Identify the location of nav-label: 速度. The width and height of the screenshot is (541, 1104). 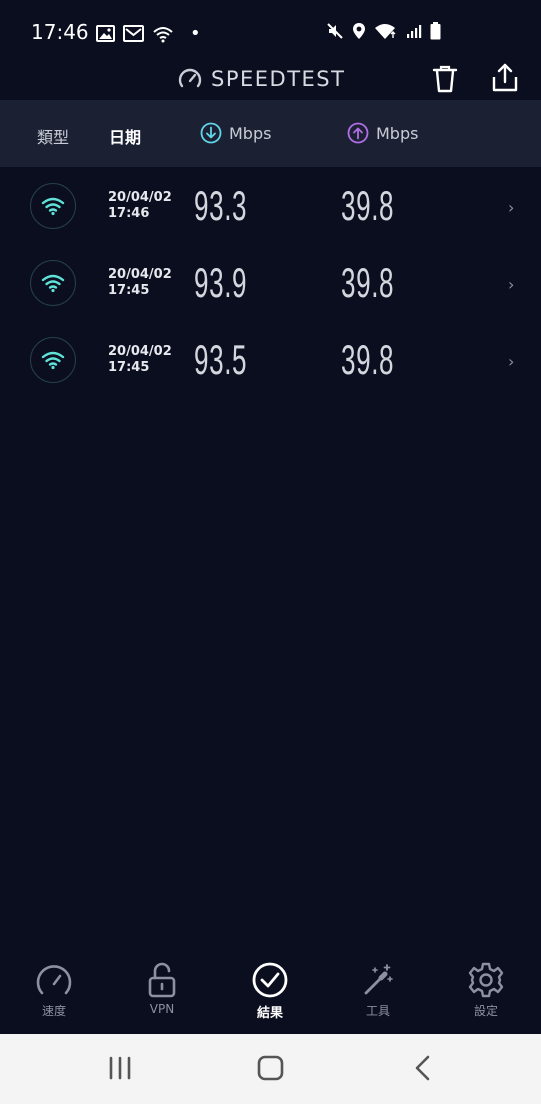
(53, 1011).